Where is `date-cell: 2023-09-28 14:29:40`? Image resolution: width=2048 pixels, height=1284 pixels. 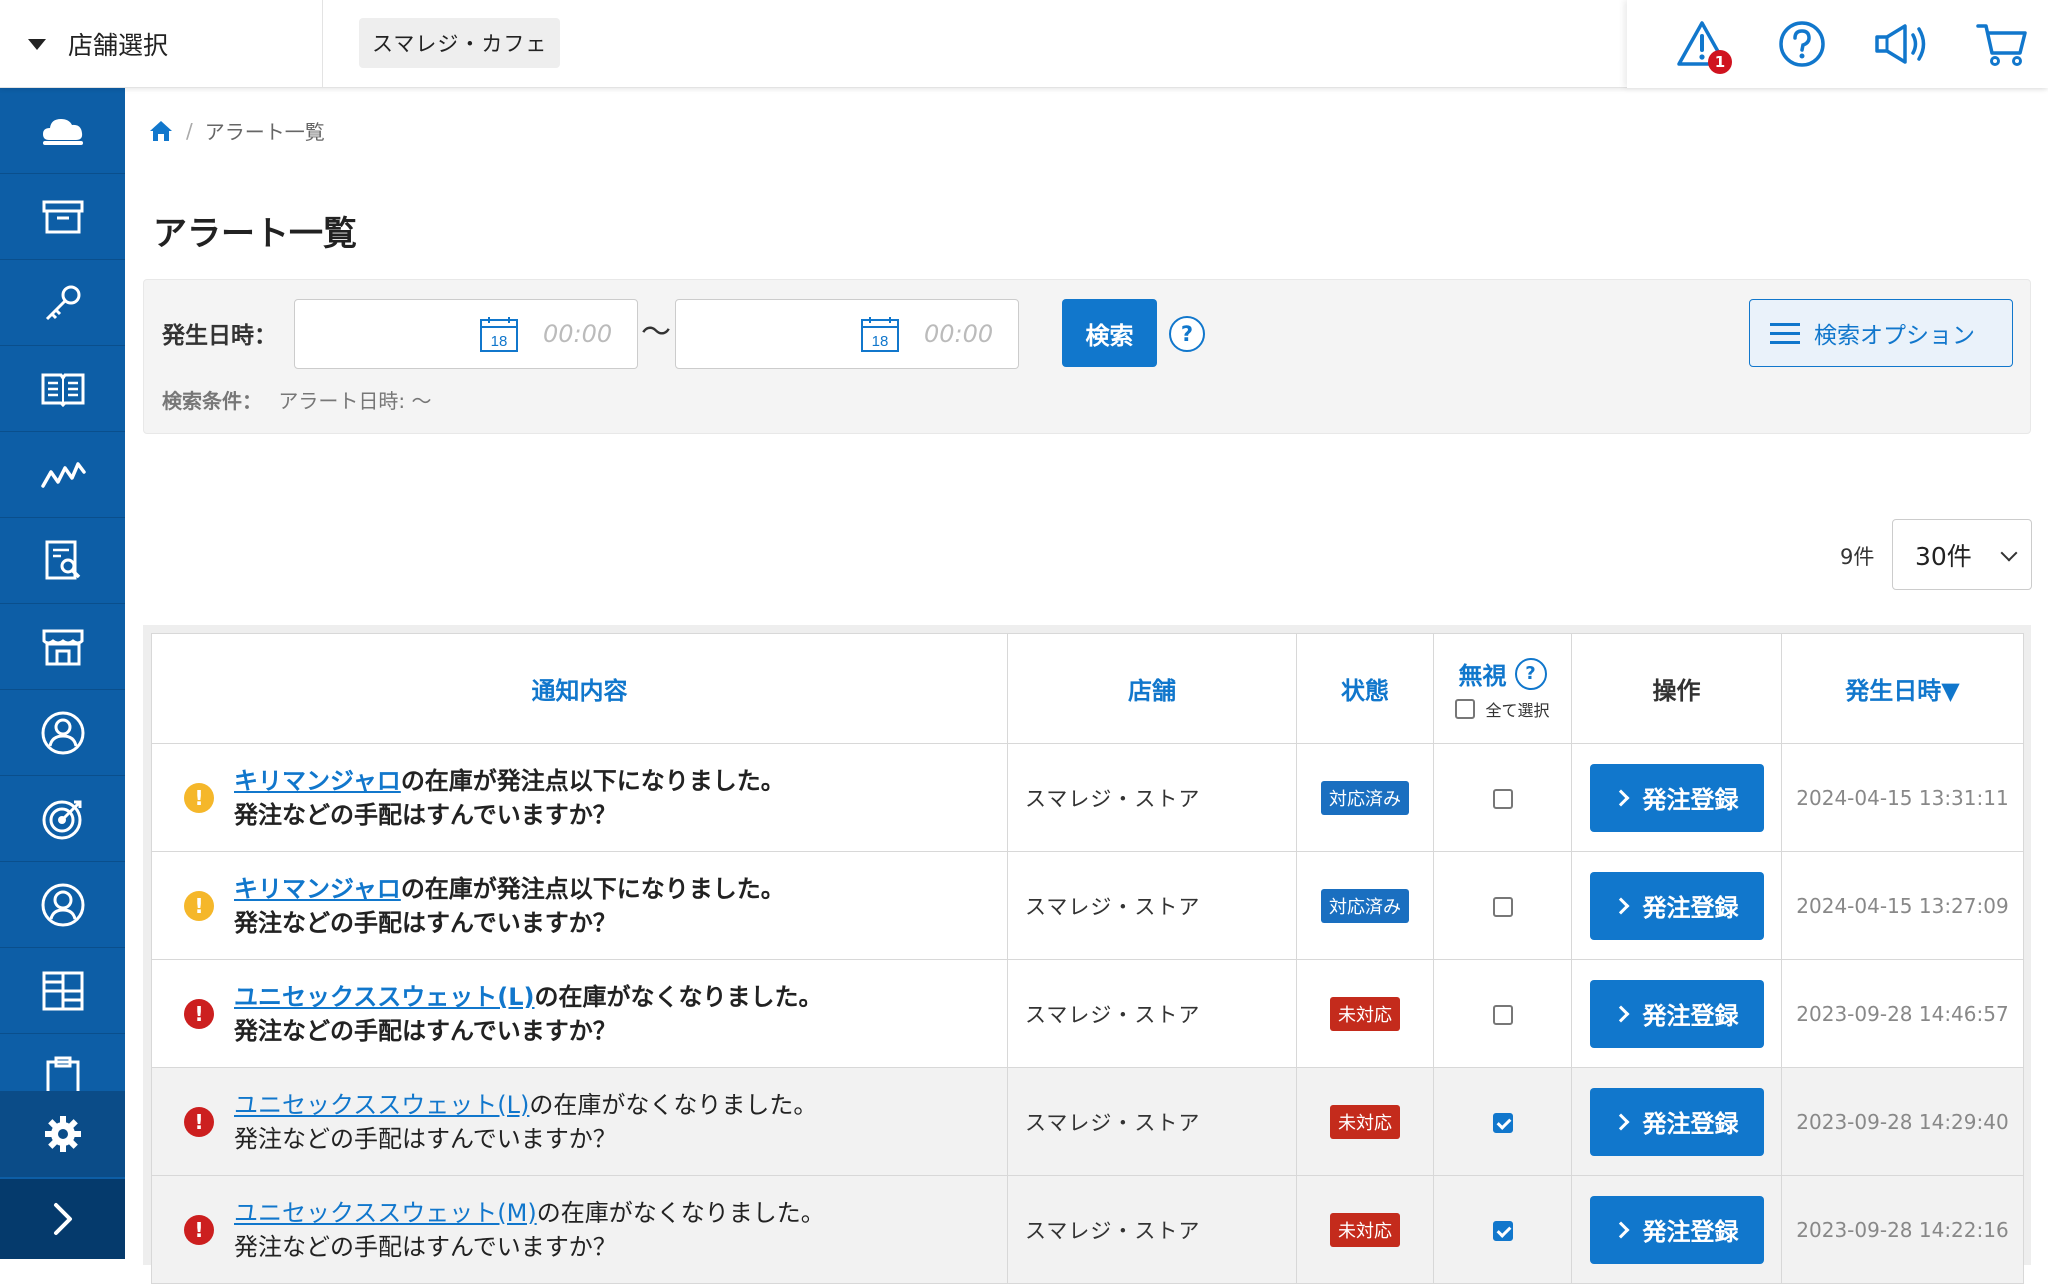 date-cell: 2023-09-28 14:29:40 is located at coordinates (1902, 1121).